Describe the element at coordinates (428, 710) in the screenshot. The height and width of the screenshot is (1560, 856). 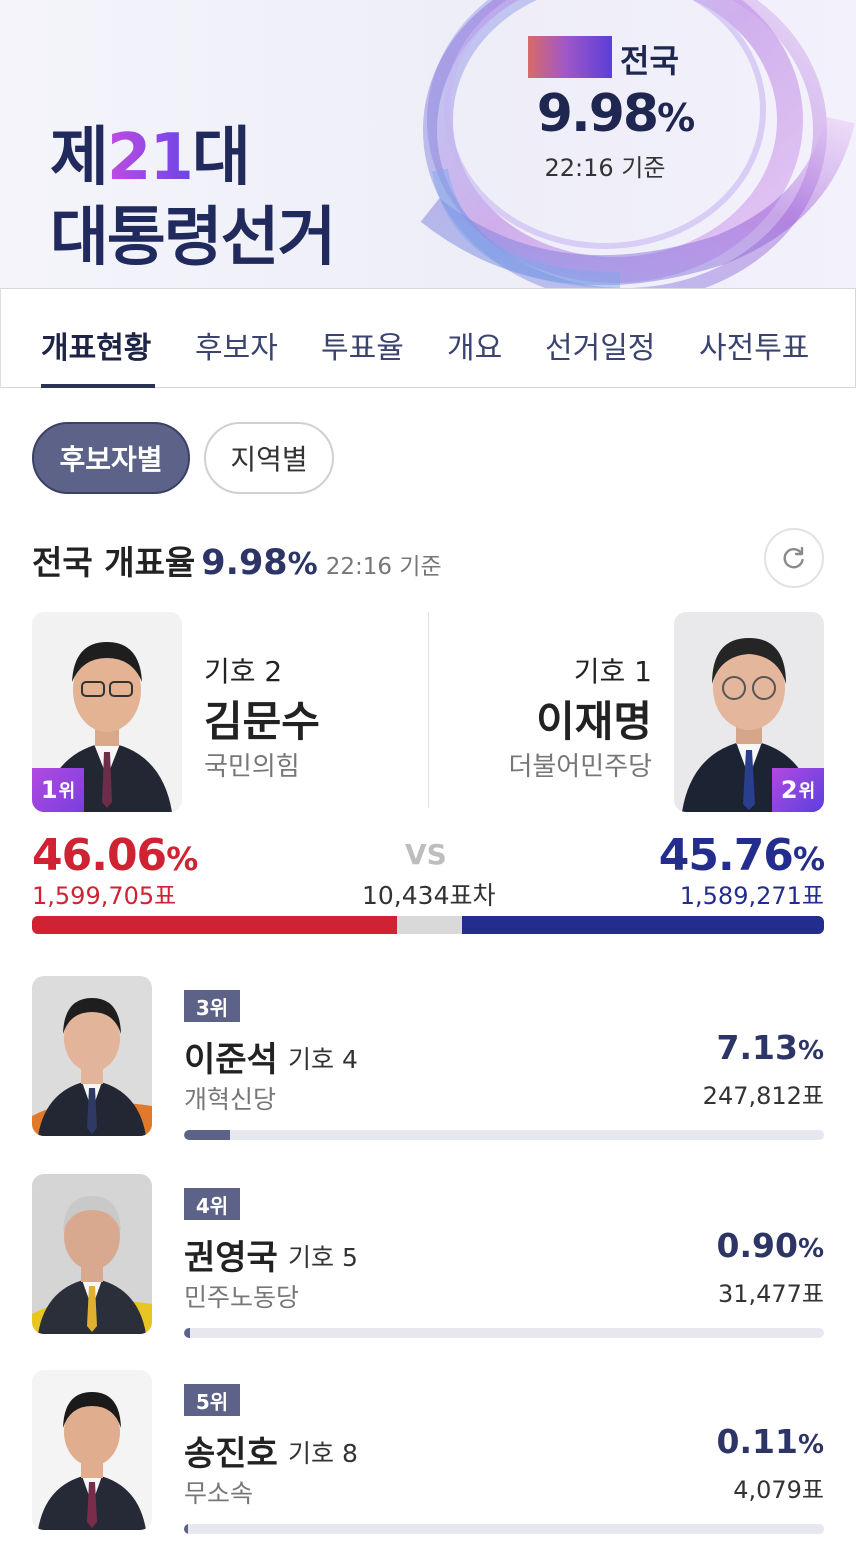
I see `divider` at that location.